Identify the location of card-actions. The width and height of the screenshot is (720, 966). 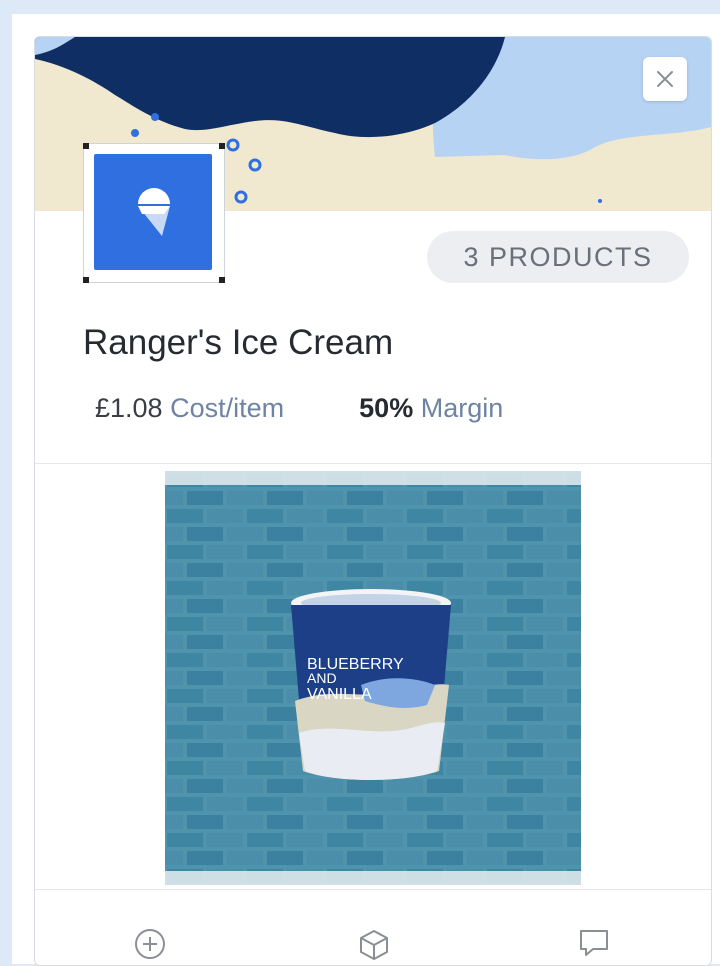
(373, 927).